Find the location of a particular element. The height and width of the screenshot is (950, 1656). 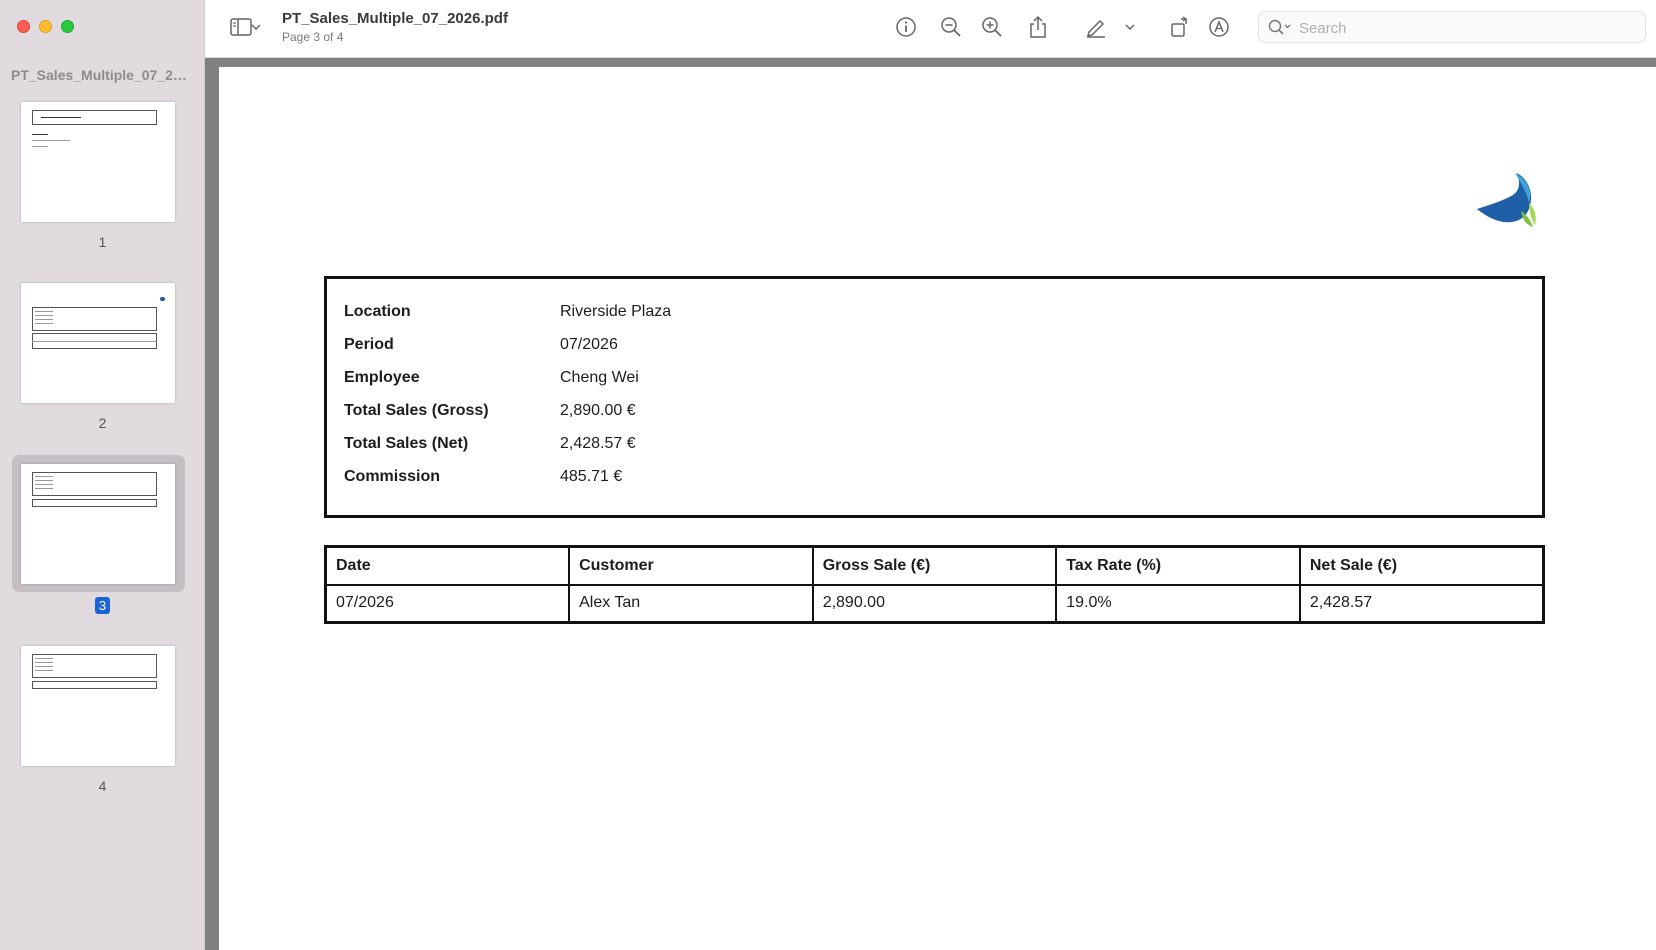

maximize-window-button is located at coordinates (67, 26).